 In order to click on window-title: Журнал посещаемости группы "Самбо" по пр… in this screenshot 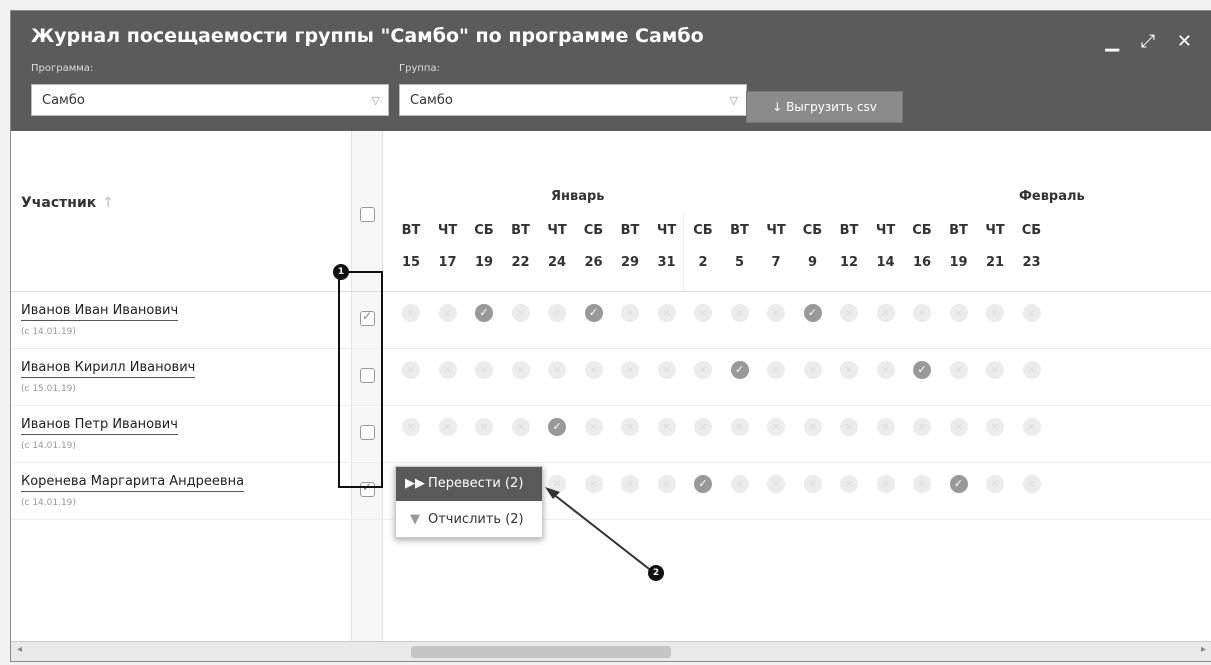, I will do `click(367, 36)`.